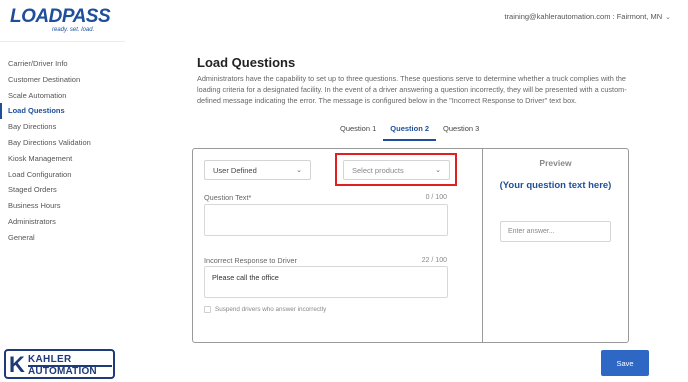  Describe the element at coordinates (625, 363) in the screenshot. I see `save-button: Save` at that location.